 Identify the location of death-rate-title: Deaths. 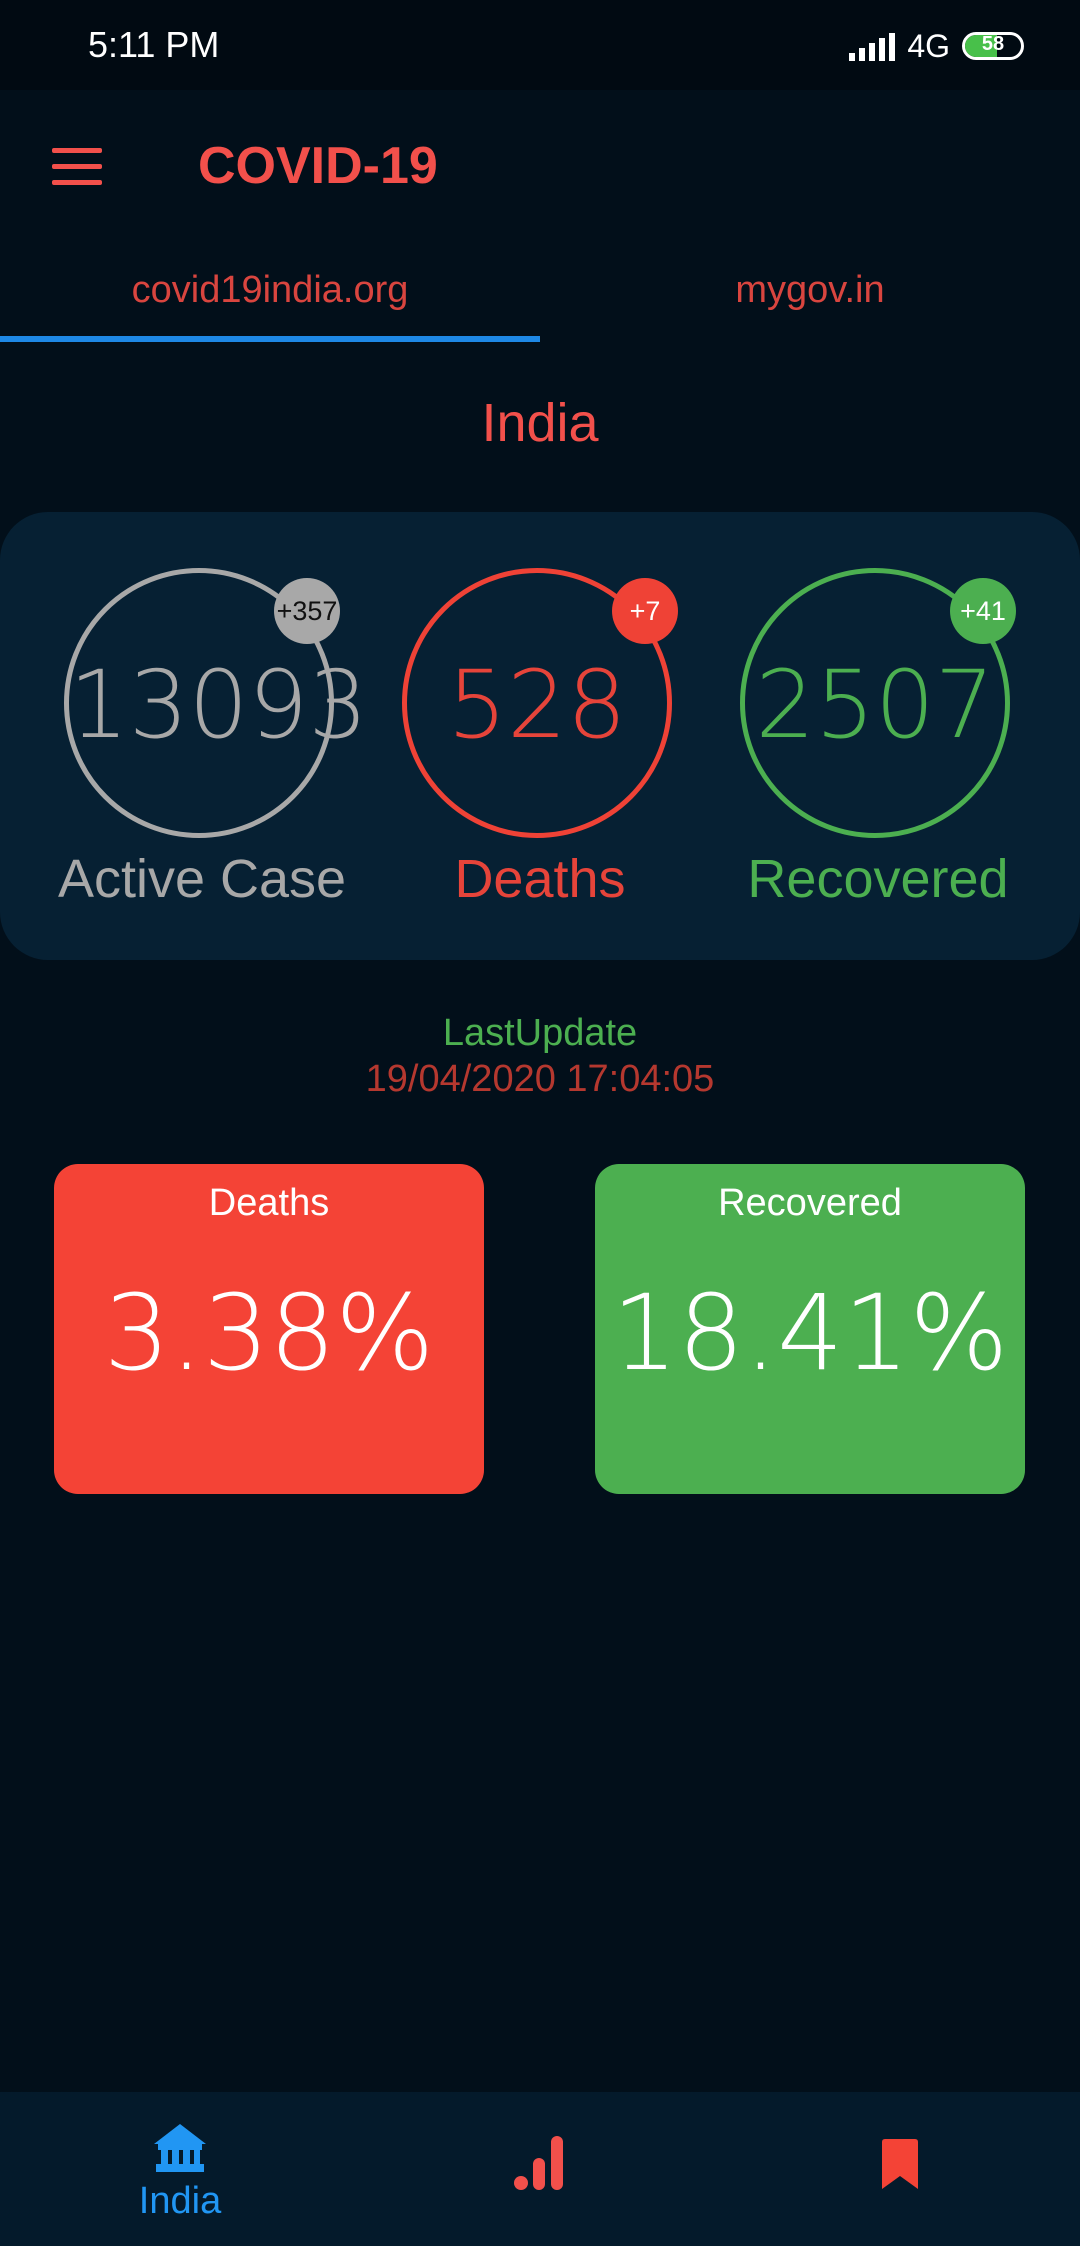
(269, 1203).